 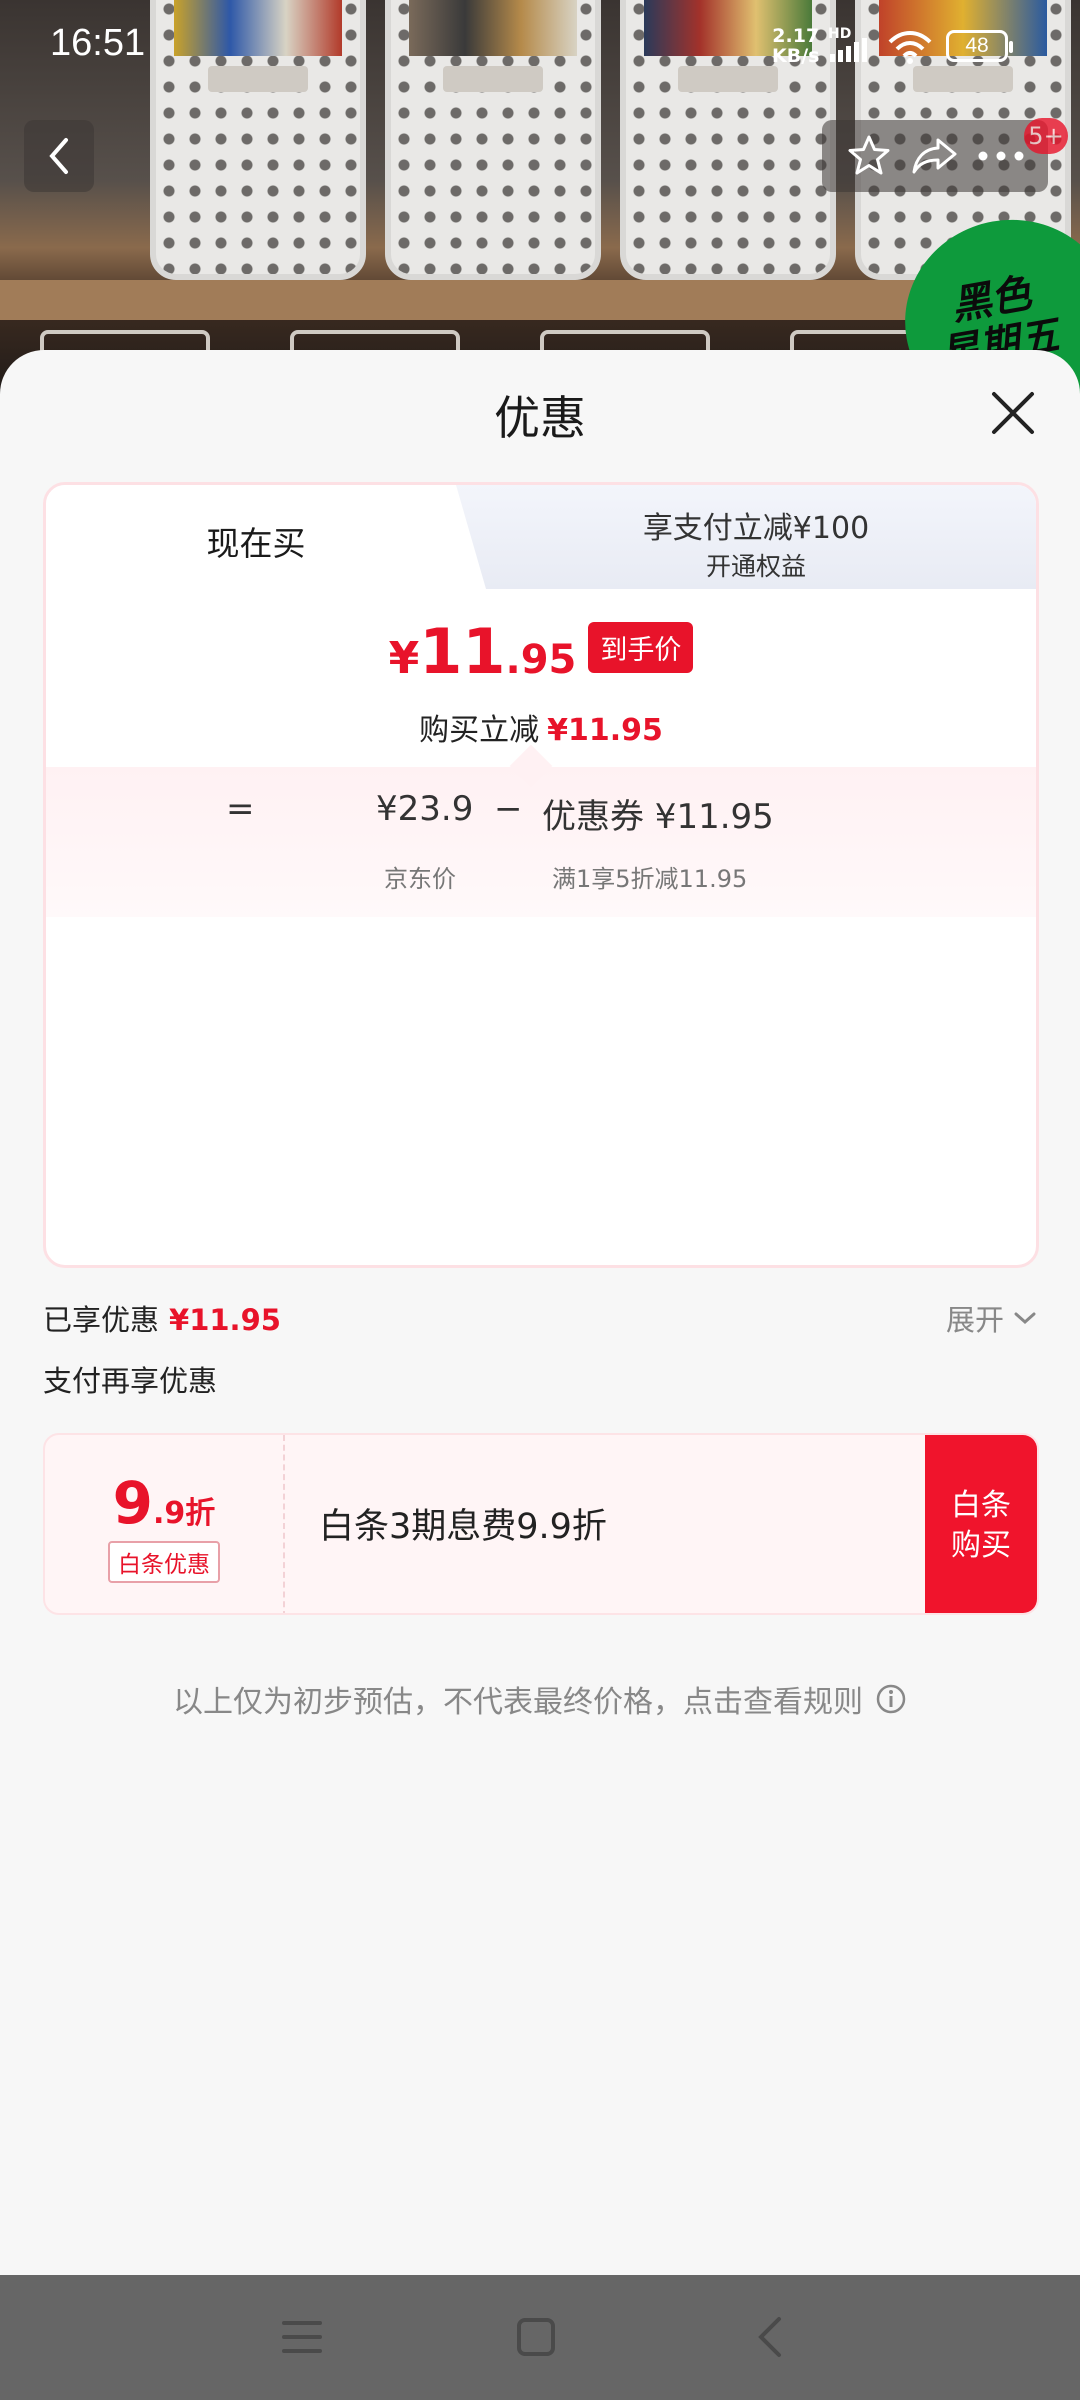 I want to click on star-icon, so click(x=869, y=156).